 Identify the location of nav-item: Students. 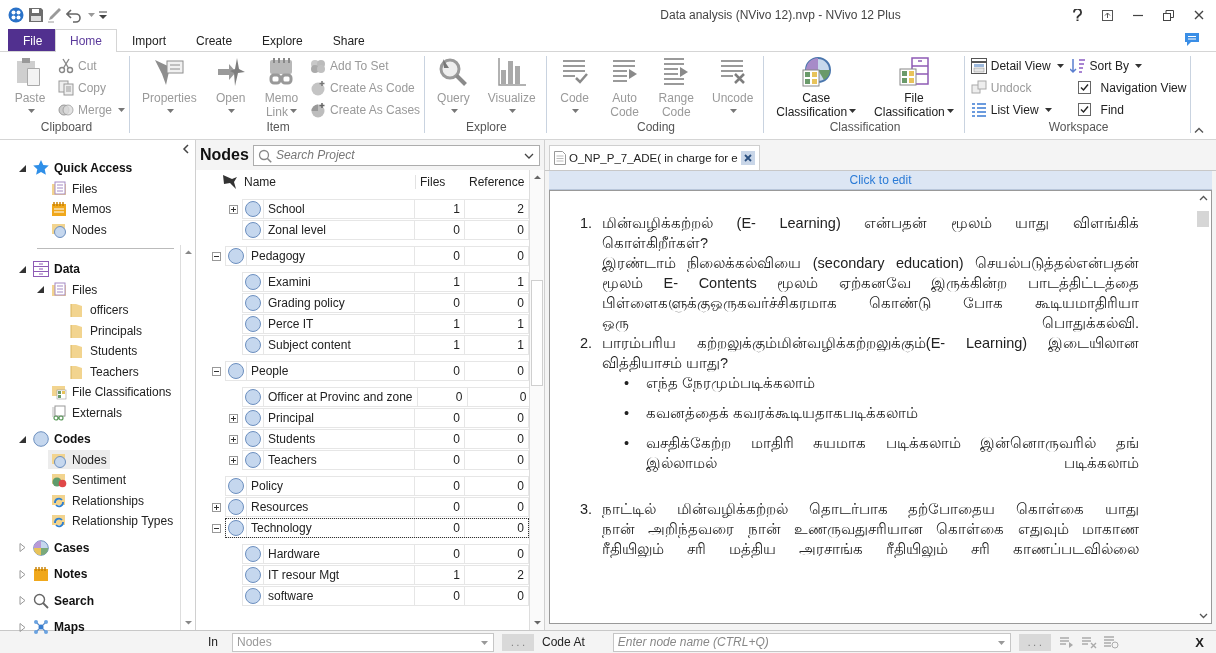
(103, 351).